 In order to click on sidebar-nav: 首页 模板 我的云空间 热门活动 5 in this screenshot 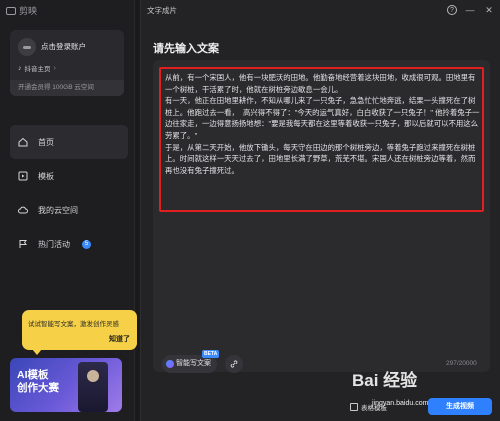, I will do `click(69, 193)`.